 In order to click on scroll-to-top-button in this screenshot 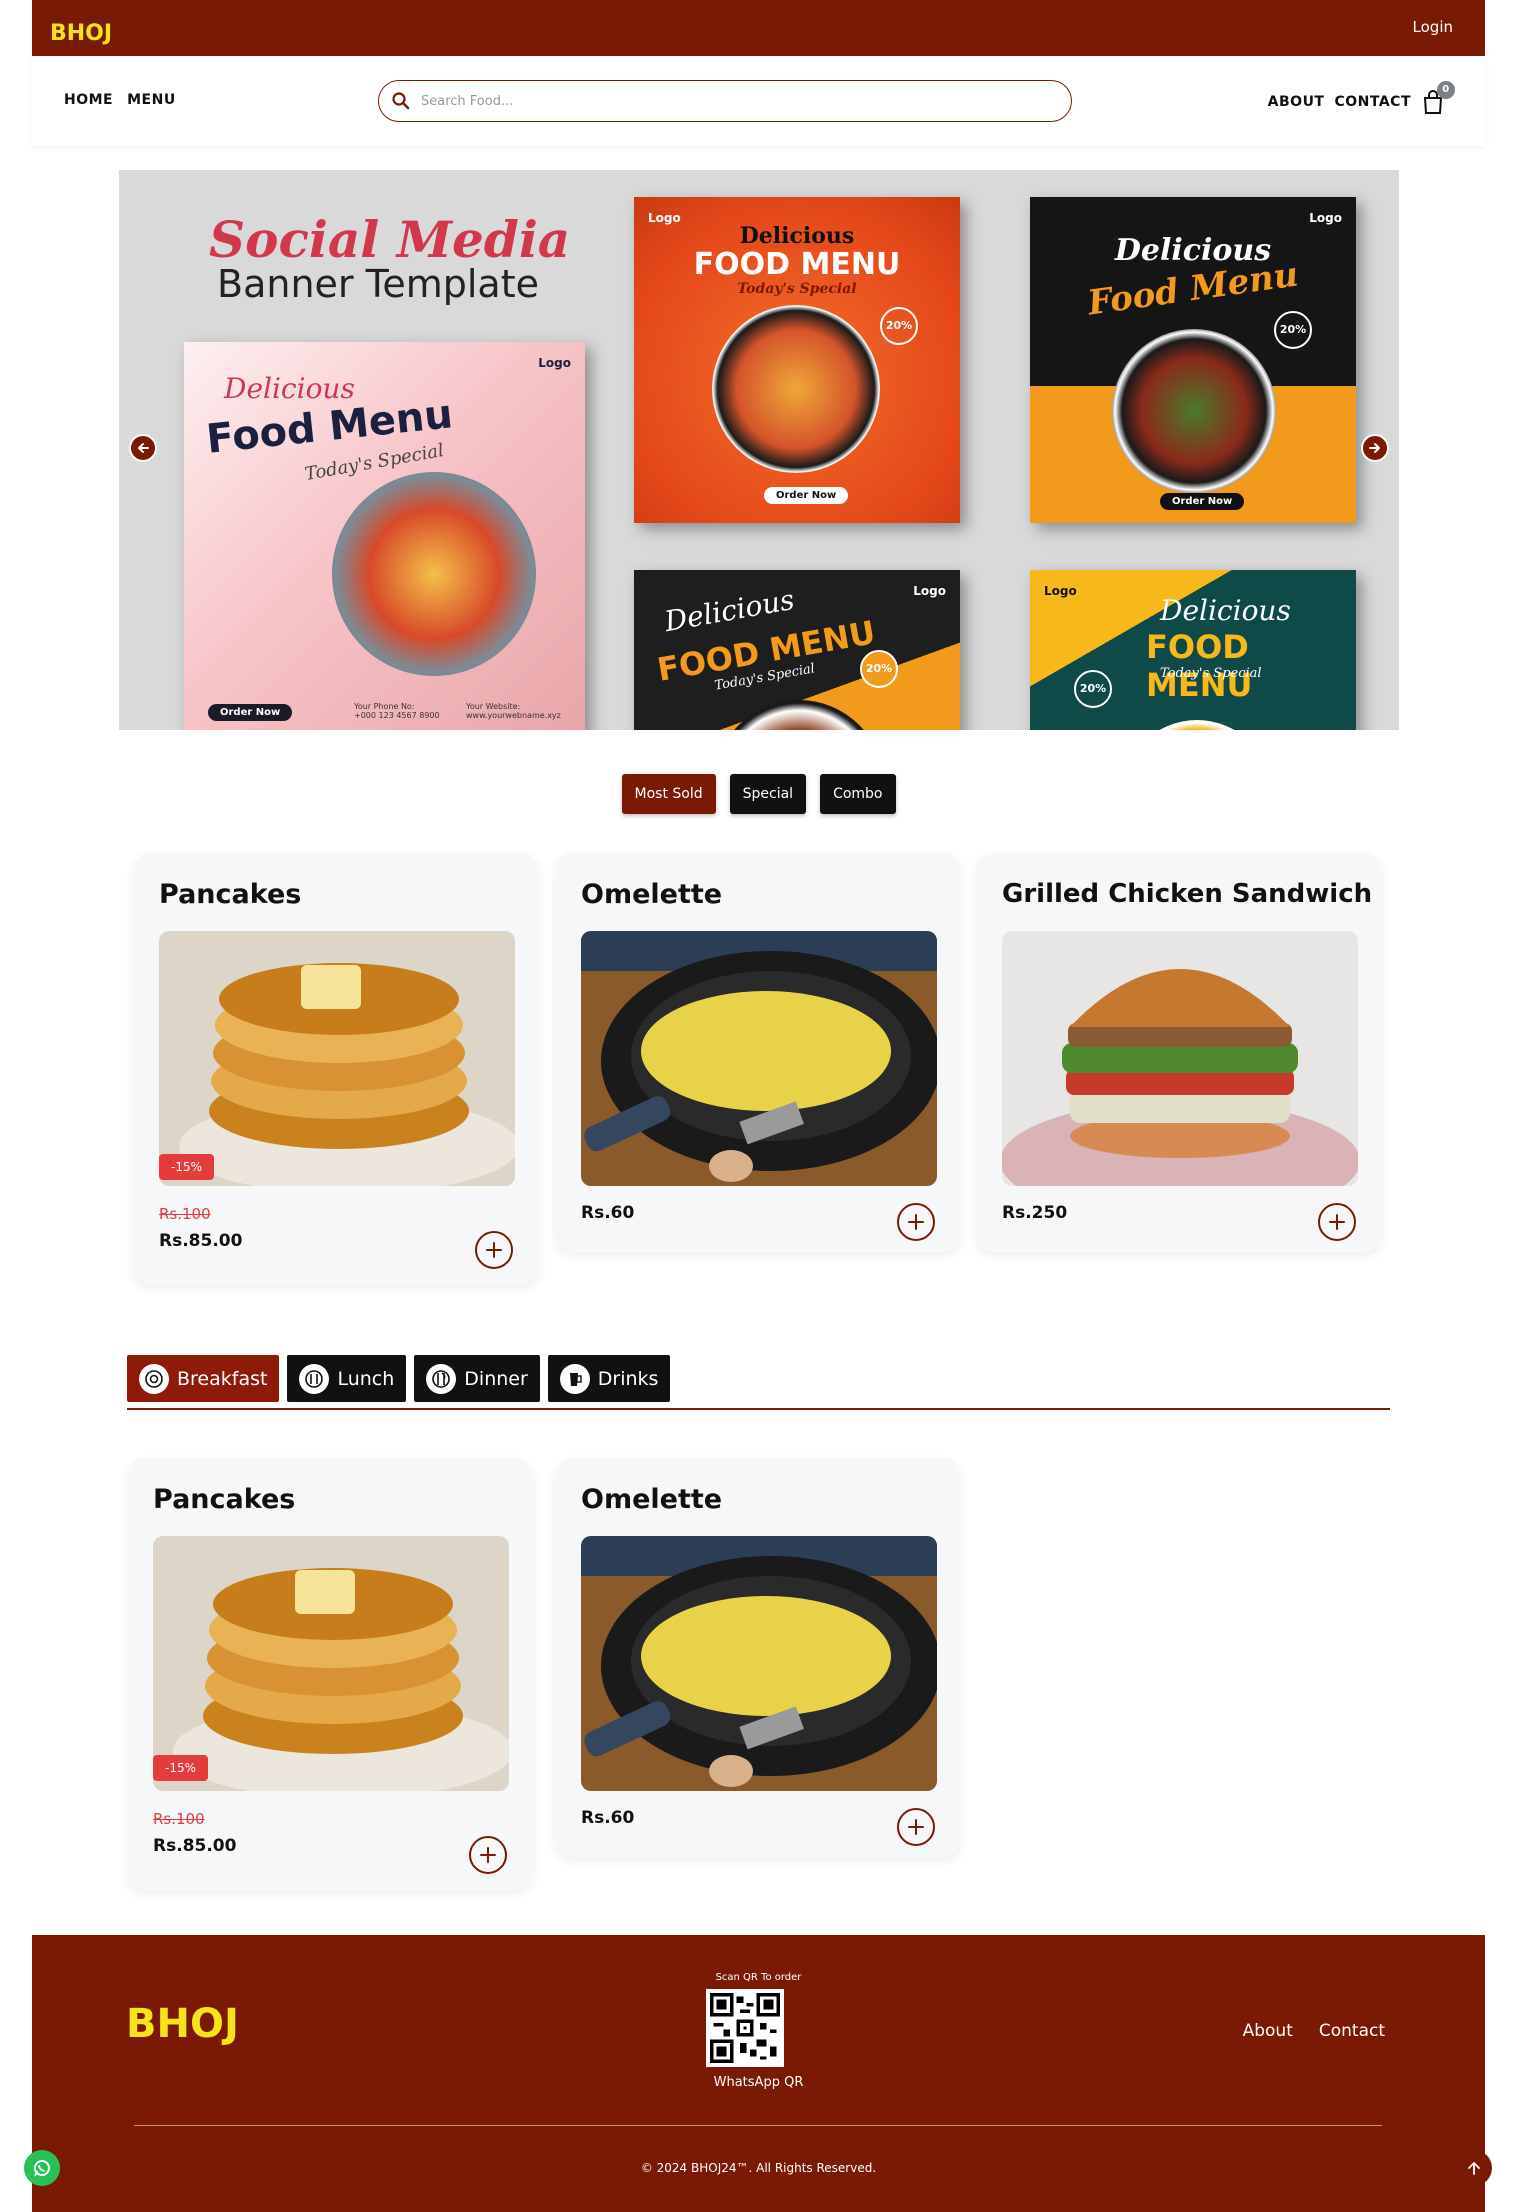, I will do `click(1474, 2168)`.